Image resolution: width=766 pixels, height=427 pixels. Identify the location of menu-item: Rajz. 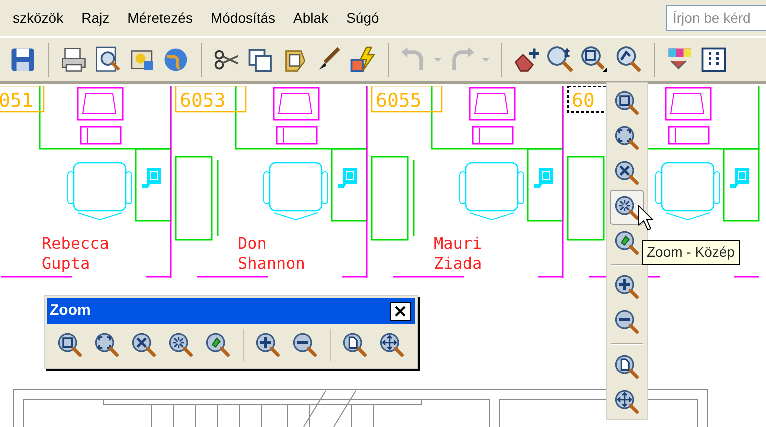
(95, 18).